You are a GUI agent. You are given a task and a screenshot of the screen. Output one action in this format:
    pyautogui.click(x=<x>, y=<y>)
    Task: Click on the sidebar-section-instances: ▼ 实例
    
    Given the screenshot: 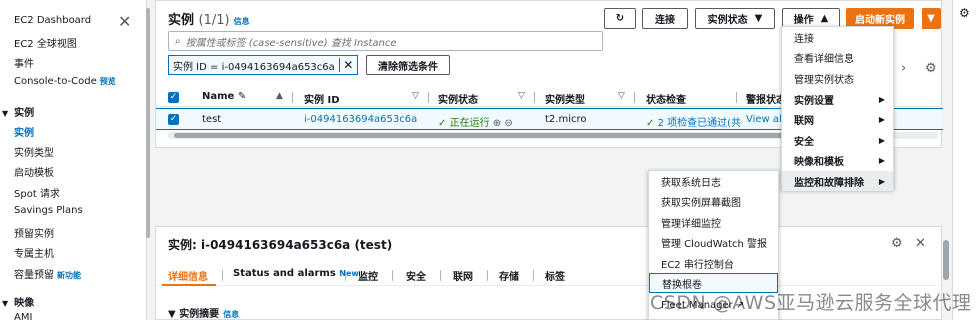 What is the action you would take?
    pyautogui.click(x=18, y=111)
    